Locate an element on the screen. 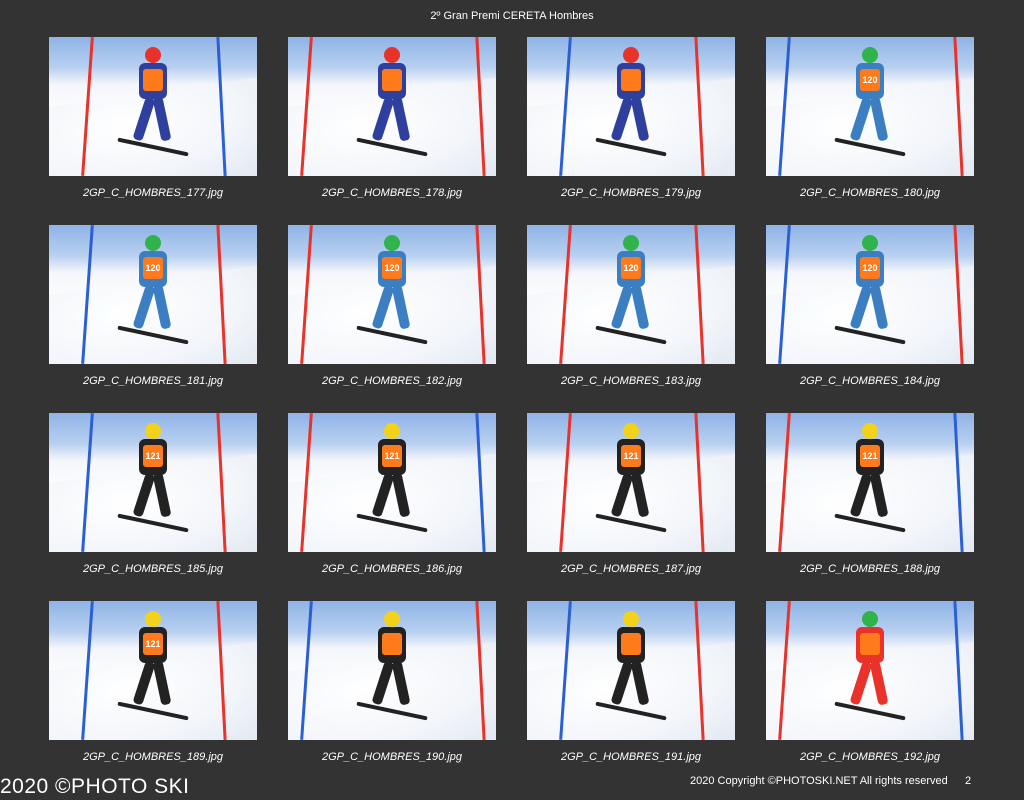 The height and width of the screenshot is (800, 1024). thumbnail-filename: 2GP_C_HOMBRES_186.jpg is located at coordinates (391, 569).